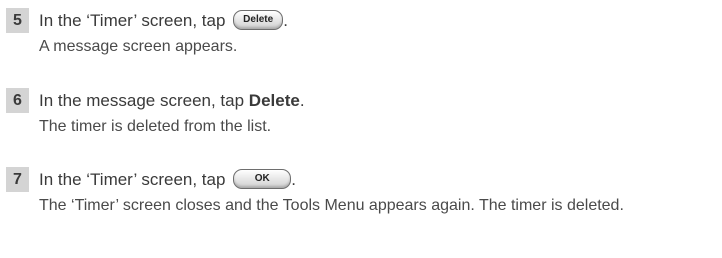  Describe the element at coordinates (17, 20) in the screenshot. I see `step-number: 5` at that location.